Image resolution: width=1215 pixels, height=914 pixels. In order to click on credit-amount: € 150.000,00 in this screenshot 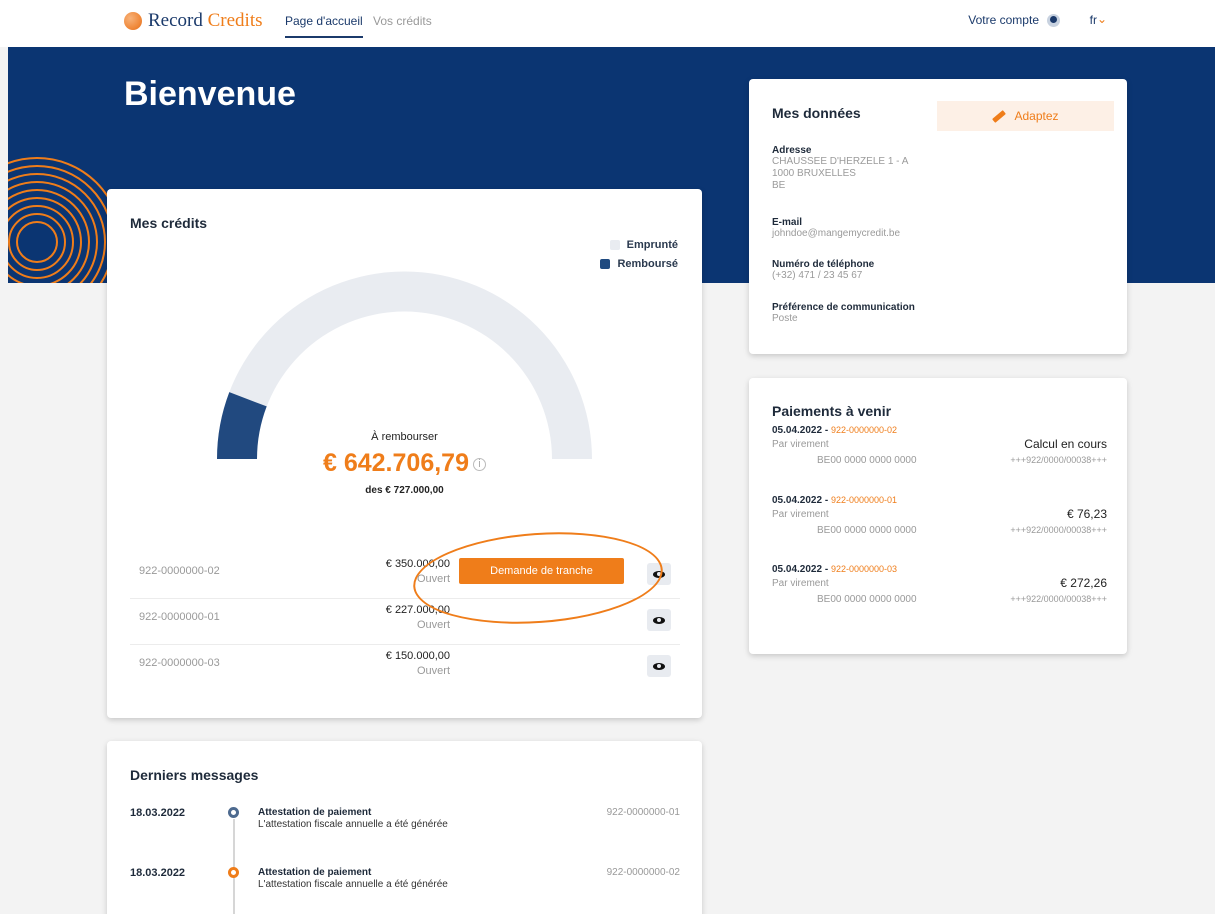, I will do `click(417, 656)`.